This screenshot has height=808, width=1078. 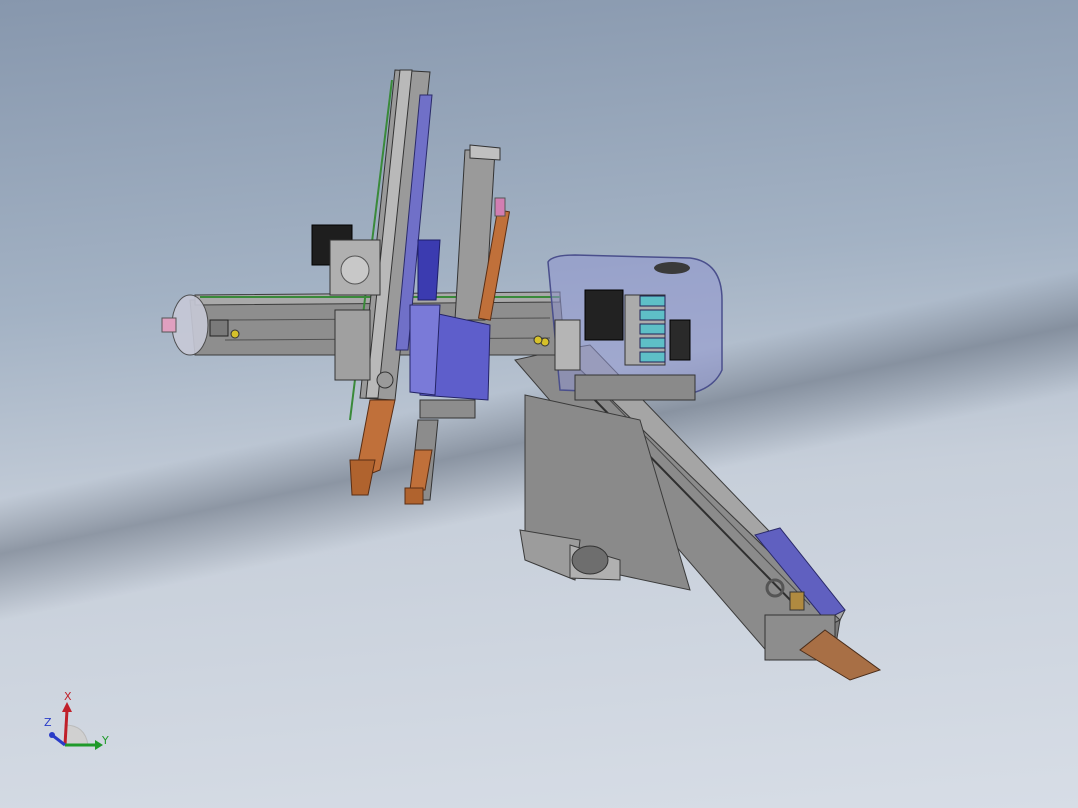 What do you see at coordinates (652, 329) in the screenshot?
I see `valve-bank` at bounding box center [652, 329].